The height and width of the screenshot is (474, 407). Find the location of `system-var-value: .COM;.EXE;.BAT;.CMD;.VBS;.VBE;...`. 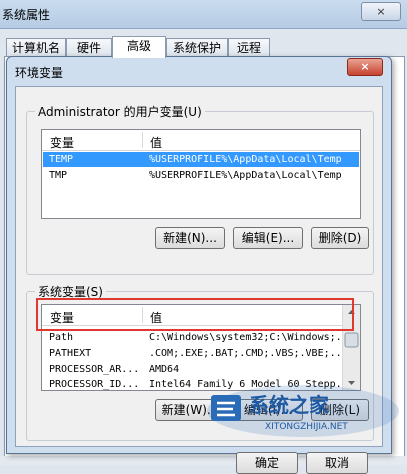

system-var-value: .COM;.EXE;.BAT;.CMD;.VBS;.VBE;... is located at coordinates (248, 353).